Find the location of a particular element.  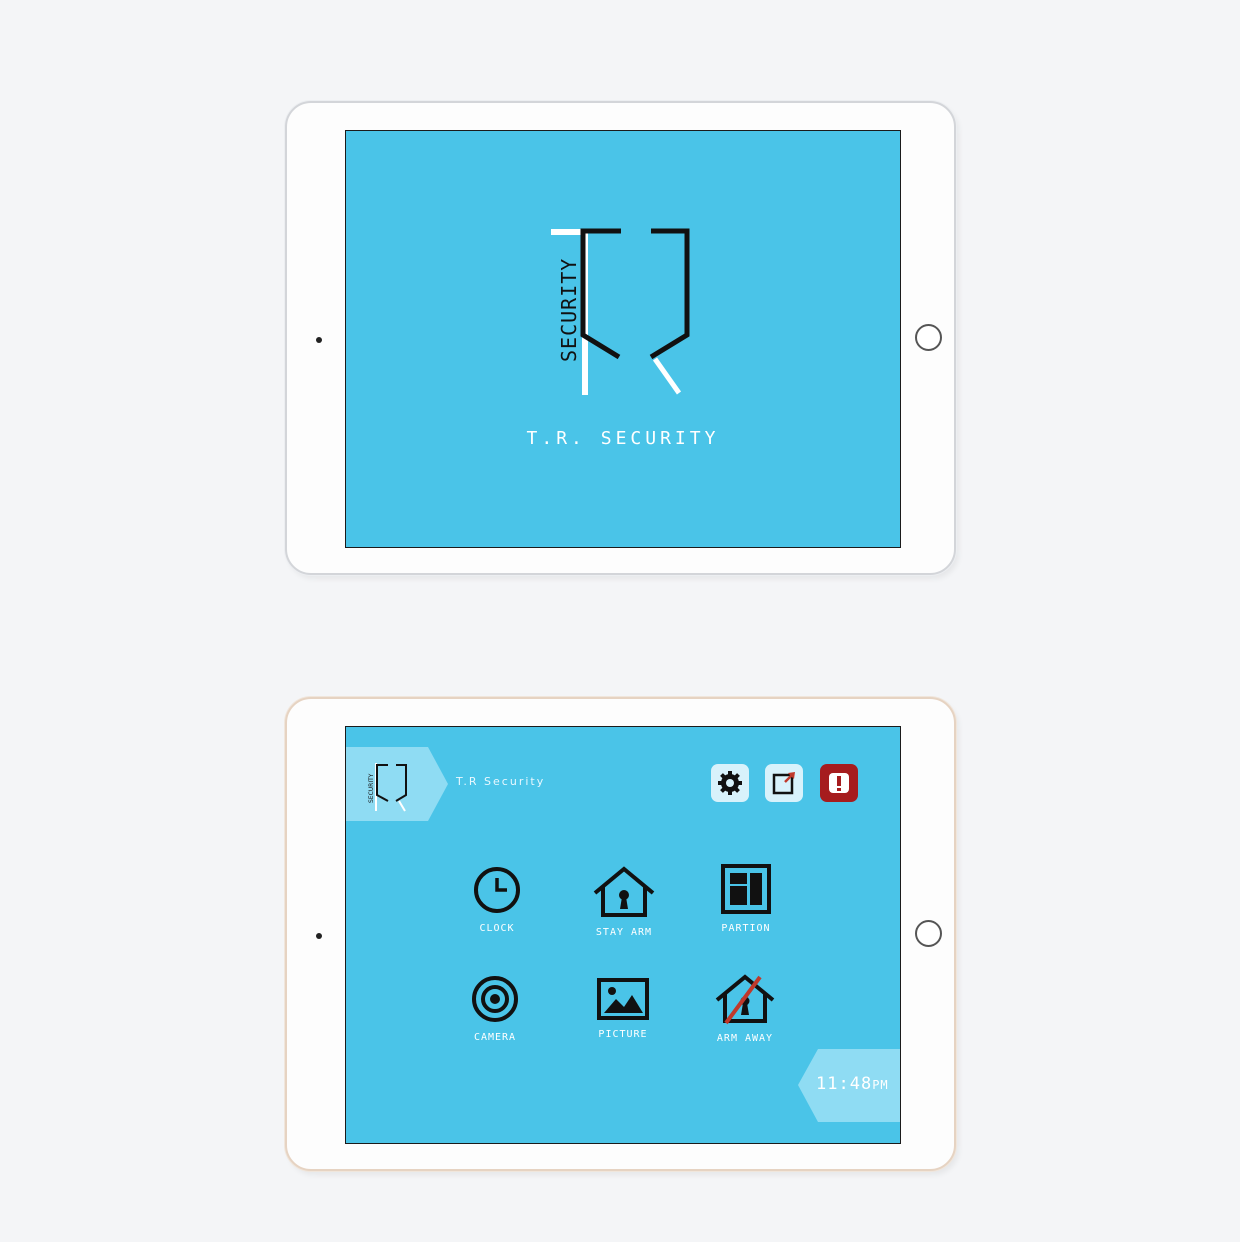

external-link-icon is located at coordinates (783, 783).